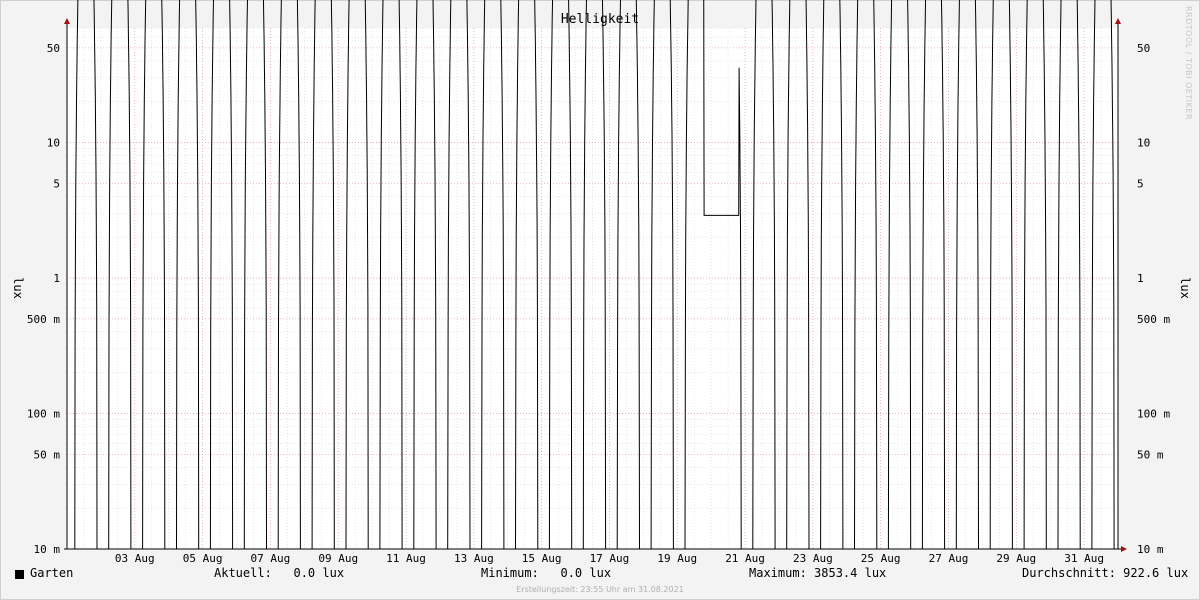 This screenshot has height=600, width=1200. What do you see at coordinates (542, 558) in the screenshot?
I see `x-tick-label: 15 Aug` at bounding box center [542, 558].